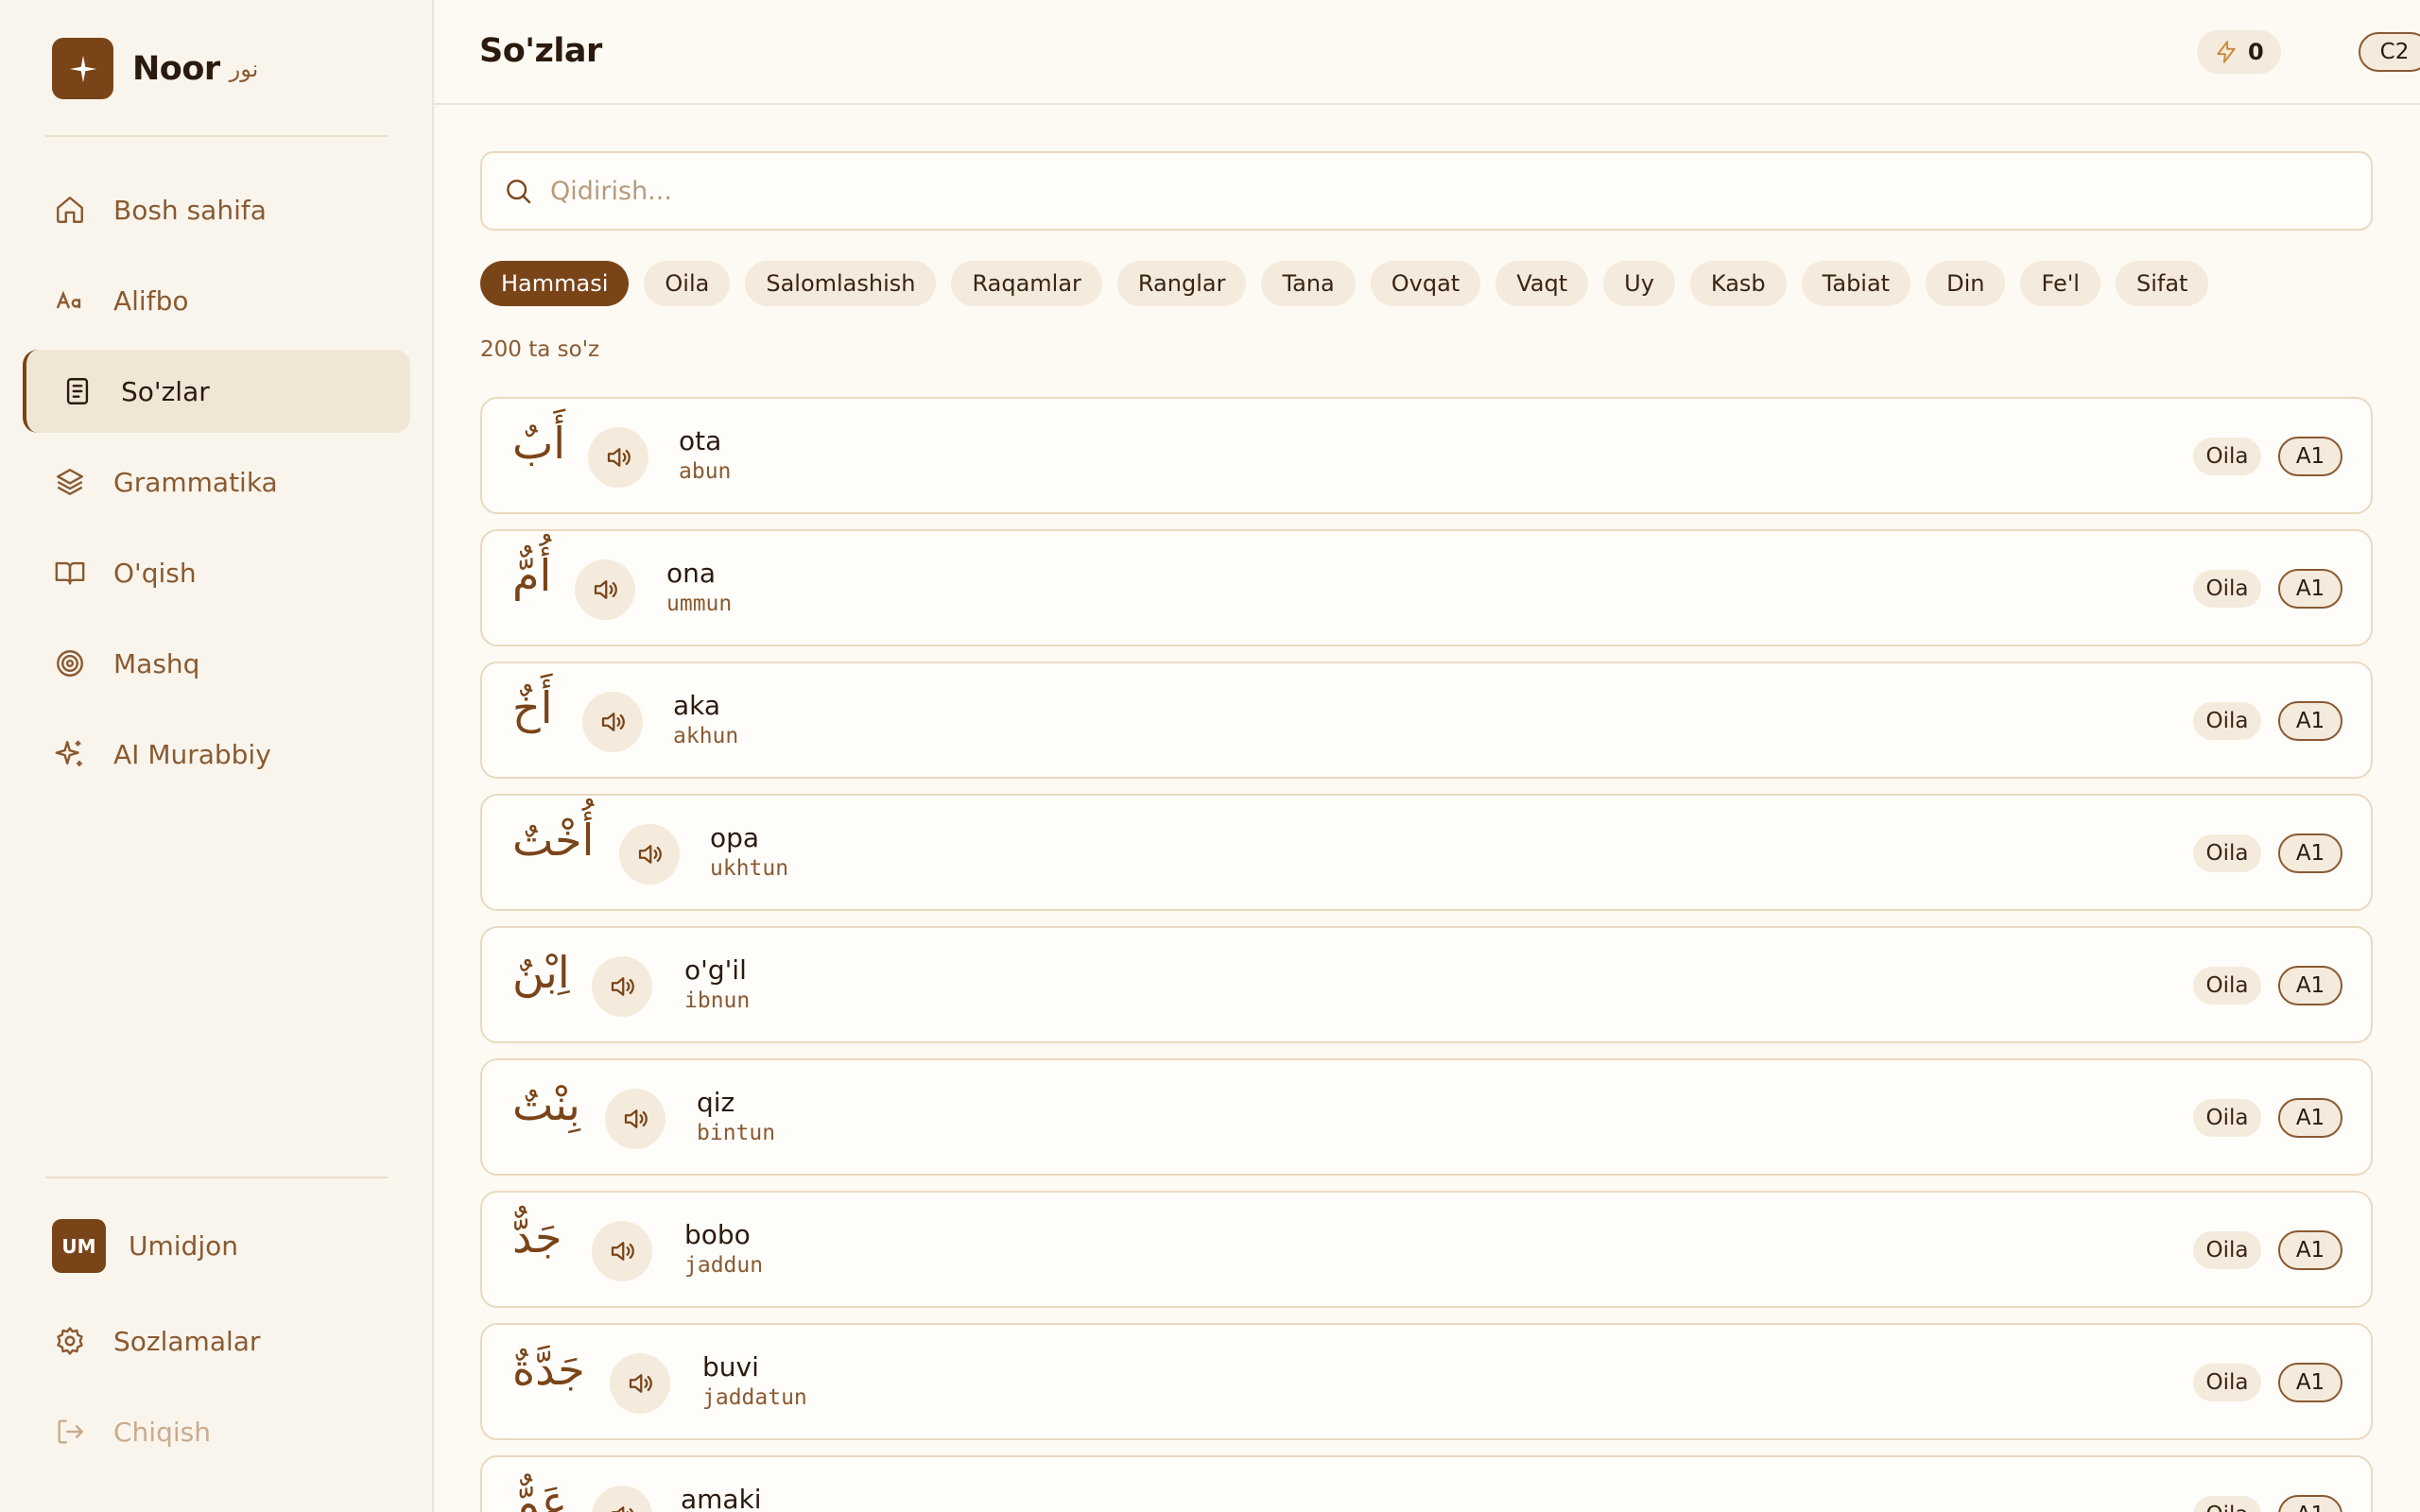 This screenshot has height=1512, width=2420. I want to click on word-text: opa ukhtun, so click(749, 851).